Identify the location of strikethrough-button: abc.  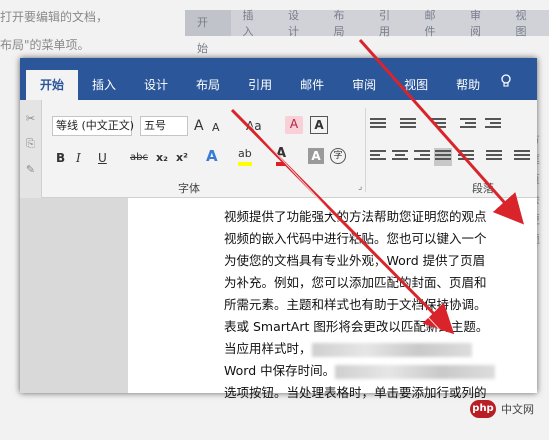
(139, 158).